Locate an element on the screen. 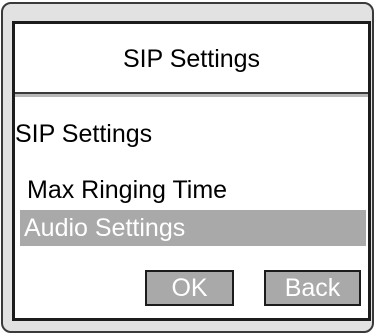 The height and width of the screenshot is (336, 379). menu-item-max-ringing-time: Max Ringing Time is located at coordinates (121, 190).